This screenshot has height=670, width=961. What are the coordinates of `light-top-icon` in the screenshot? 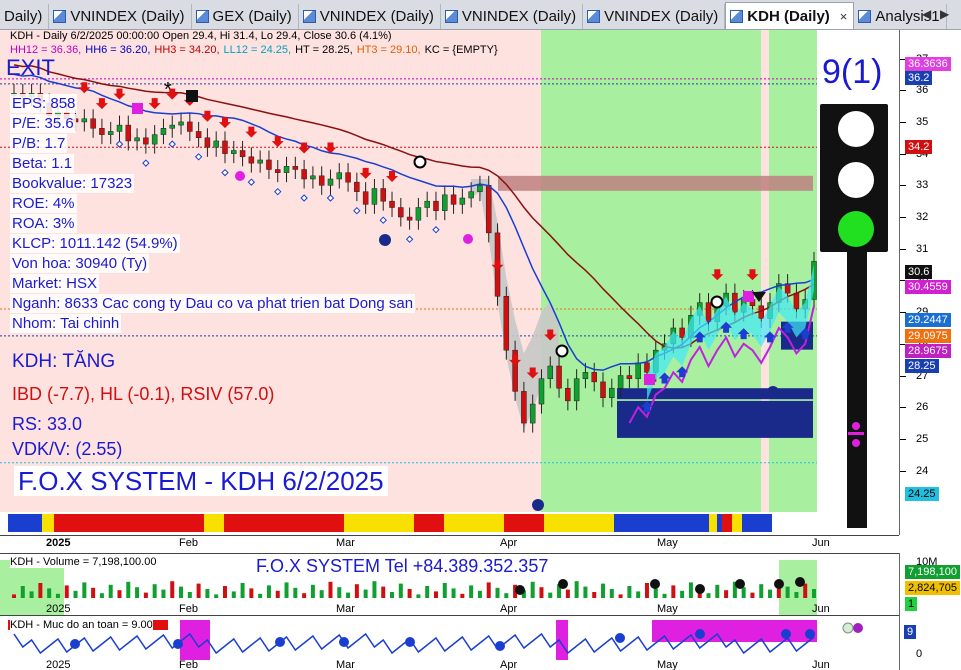 It's located at (856, 129).